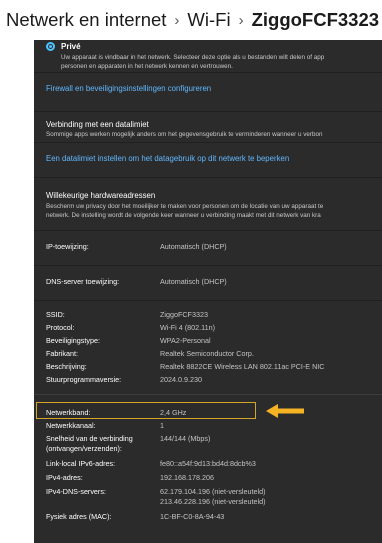  What do you see at coordinates (127, 314) in the screenshot?
I see `prop-ssid: SSID: ZiggoFCF3323` at bounding box center [127, 314].